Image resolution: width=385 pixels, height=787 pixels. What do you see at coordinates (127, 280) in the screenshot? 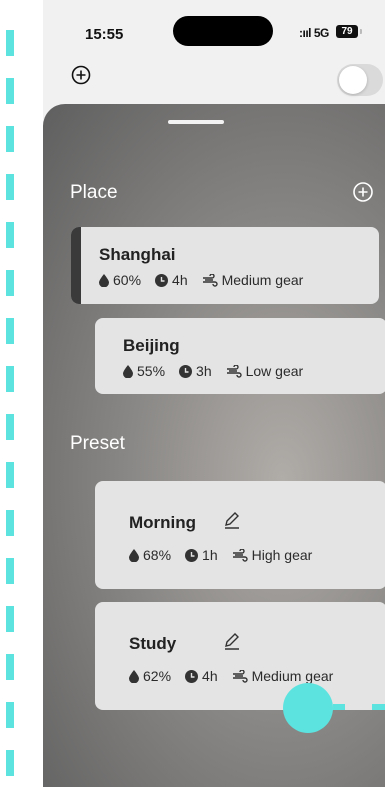
I see `humidity-value: 60%` at bounding box center [127, 280].